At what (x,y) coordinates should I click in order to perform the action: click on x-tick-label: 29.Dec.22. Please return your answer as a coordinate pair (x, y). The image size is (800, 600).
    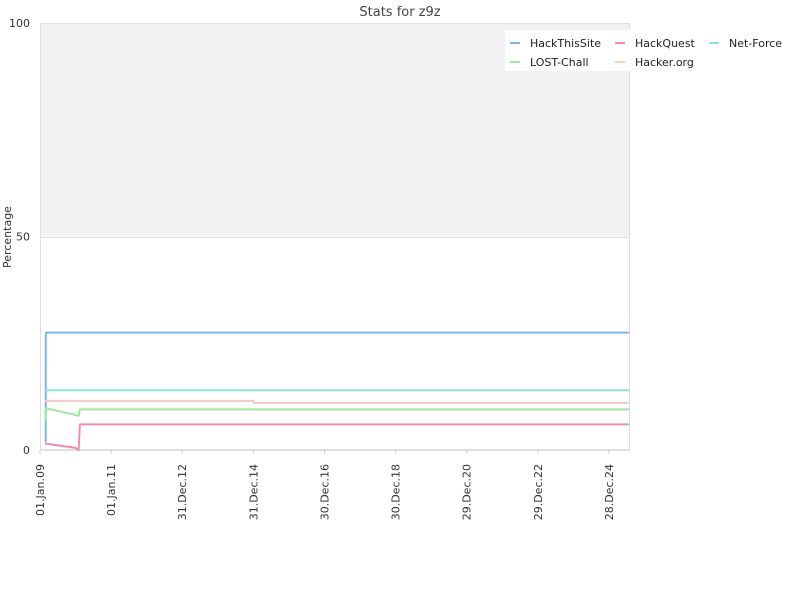
    Looking at the image, I should click on (538, 492).